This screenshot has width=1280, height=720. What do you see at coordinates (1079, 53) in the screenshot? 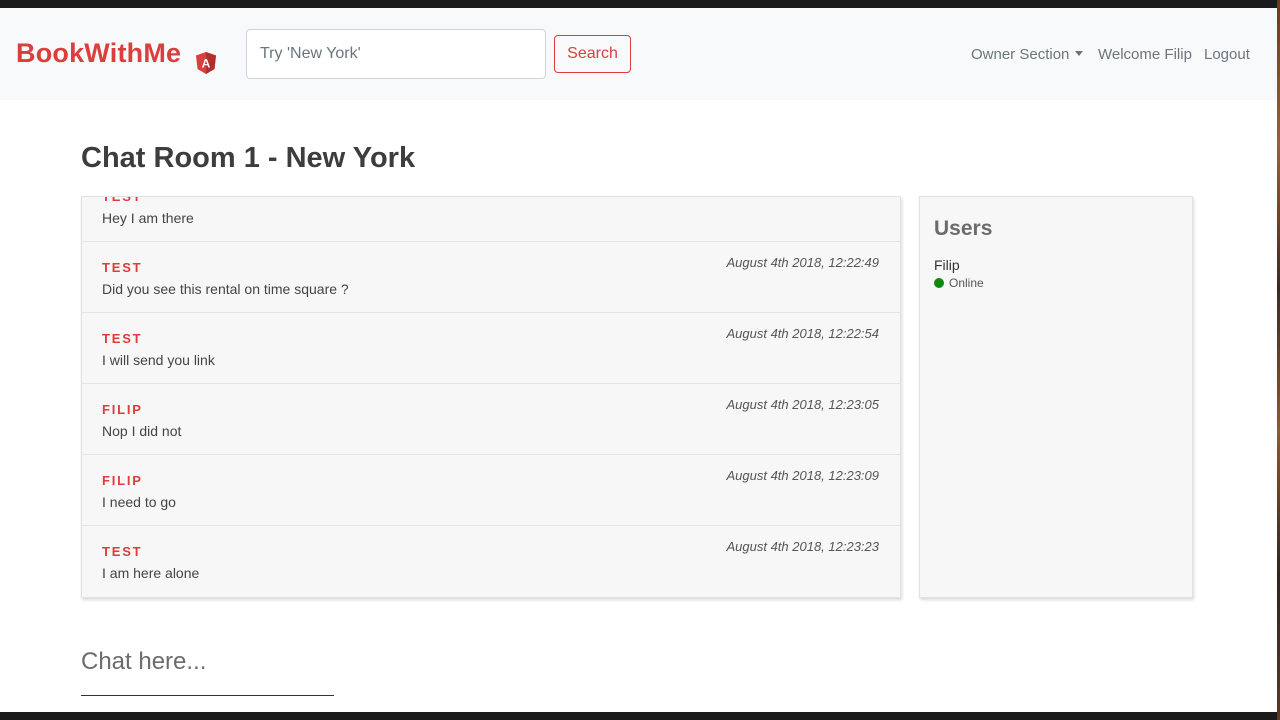
I see `caret-down-icon` at bounding box center [1079, 53].